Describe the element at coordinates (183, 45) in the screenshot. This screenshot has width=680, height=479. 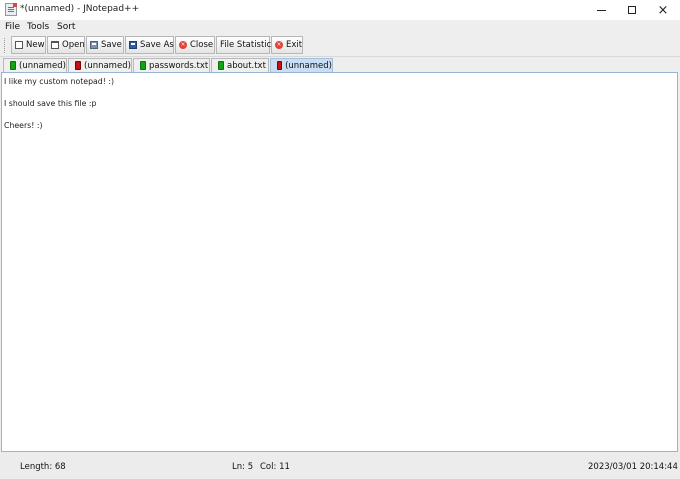
I see `close-file-icon: ×` at that location.